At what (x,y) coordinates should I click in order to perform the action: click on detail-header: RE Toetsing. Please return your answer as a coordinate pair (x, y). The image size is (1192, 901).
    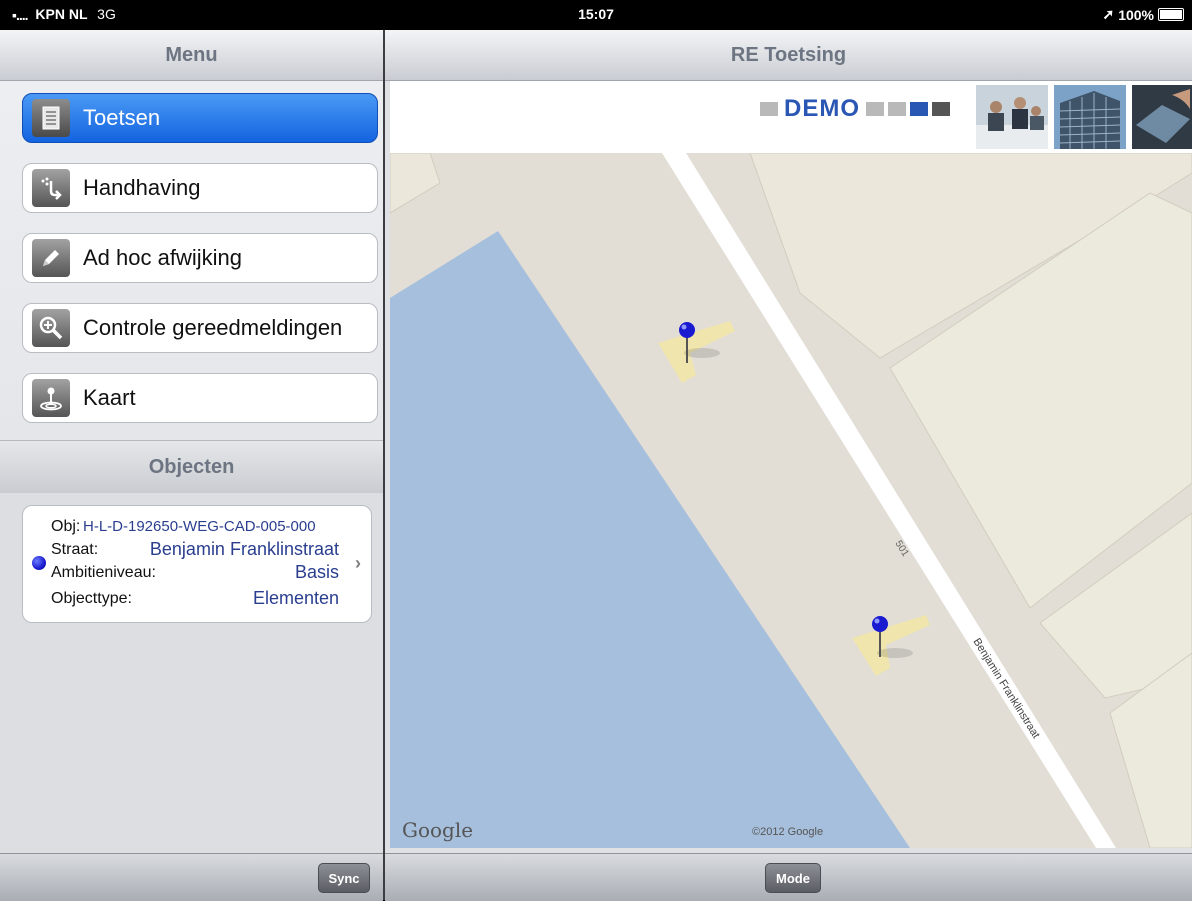
    Looking at the image, I should click on (788, 55).